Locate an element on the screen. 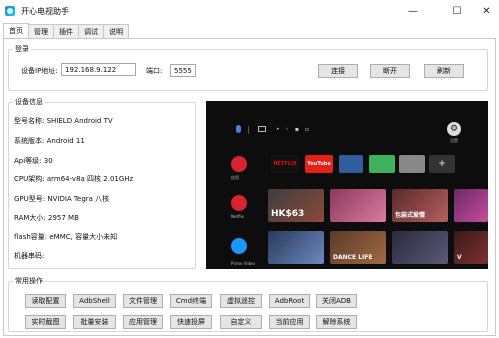  info-row-model: 型号名称: SHIELD Android TV is located at coordinates (63, 121).